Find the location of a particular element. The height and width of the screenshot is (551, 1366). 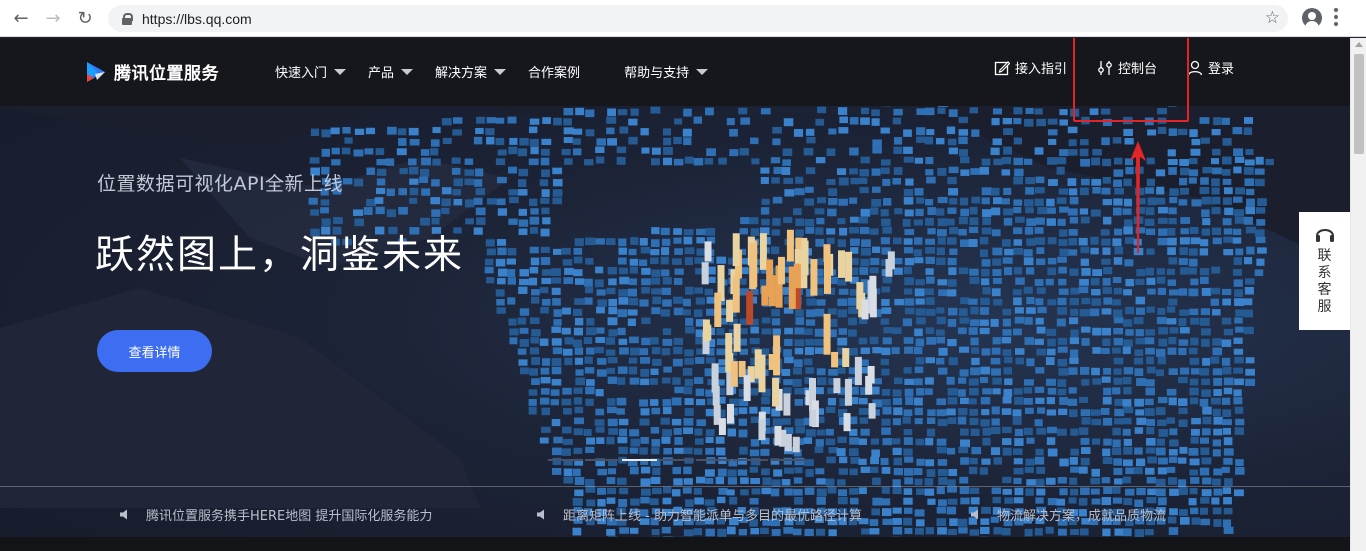

forward-icon: → is located at coordinates (53, 18).